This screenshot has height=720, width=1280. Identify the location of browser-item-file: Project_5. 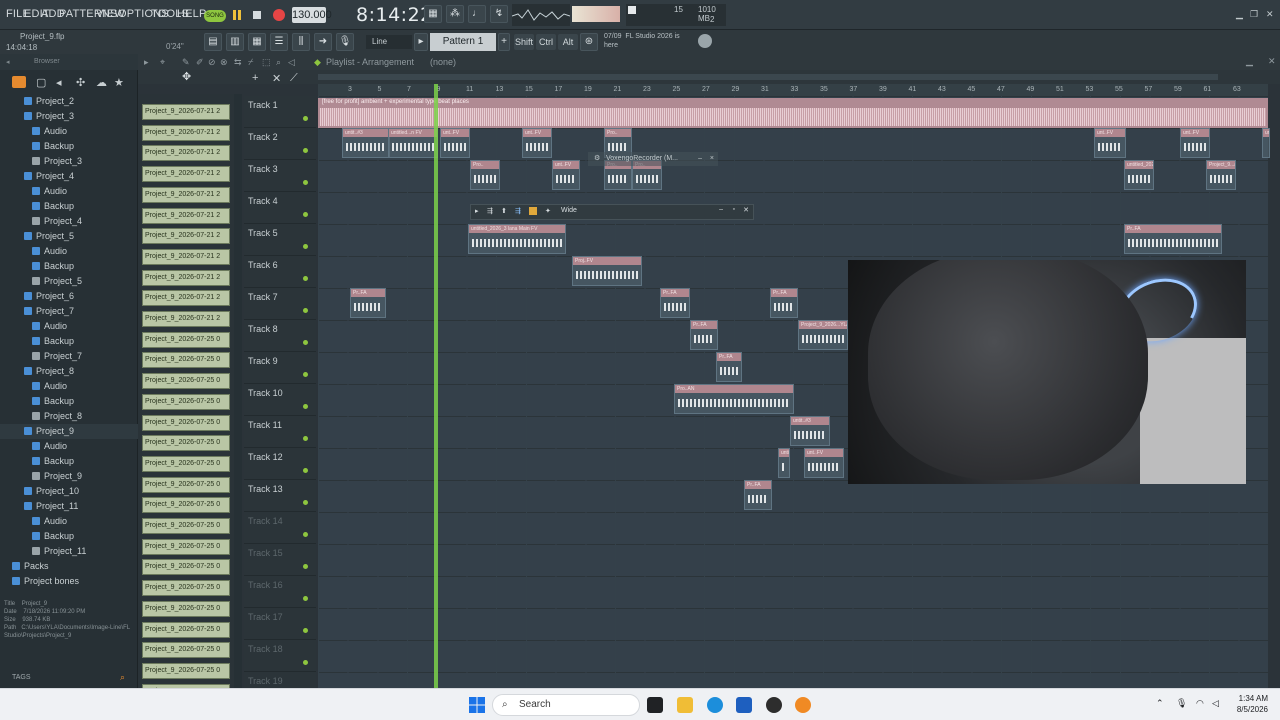
(69, 281).